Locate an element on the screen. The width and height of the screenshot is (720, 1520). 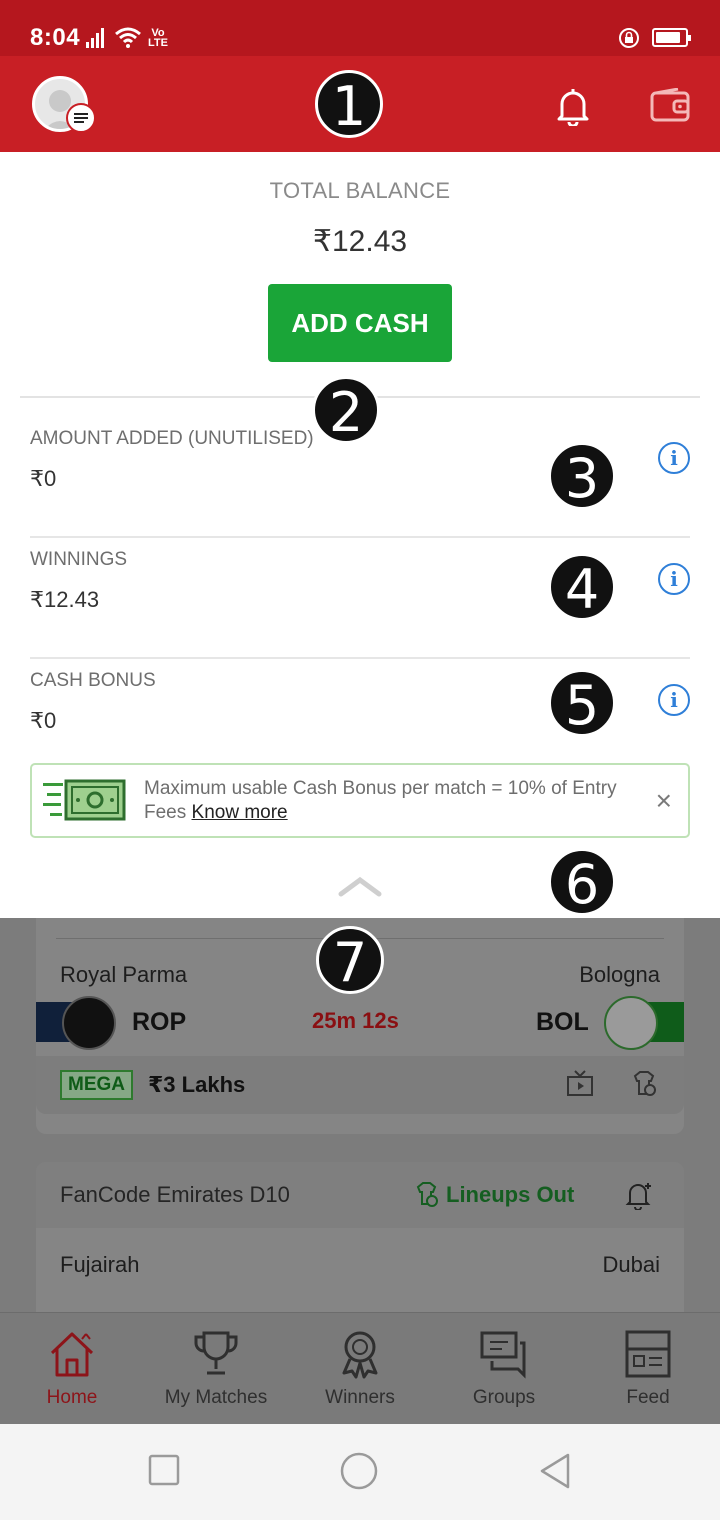
prize-amount: ₹3 Lakhs is located at coordinates (197, 1084).